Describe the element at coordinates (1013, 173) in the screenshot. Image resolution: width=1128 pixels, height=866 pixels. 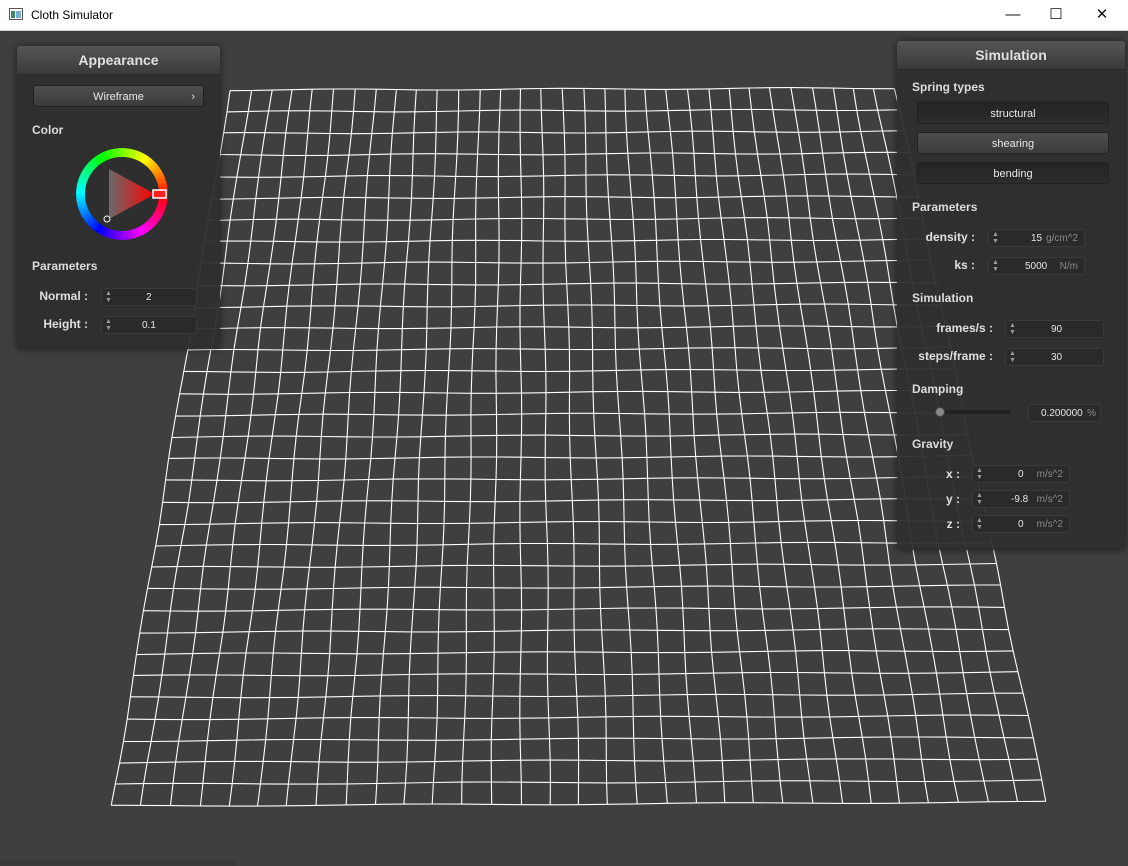
I see `bending-spring-button: bending` at that location.